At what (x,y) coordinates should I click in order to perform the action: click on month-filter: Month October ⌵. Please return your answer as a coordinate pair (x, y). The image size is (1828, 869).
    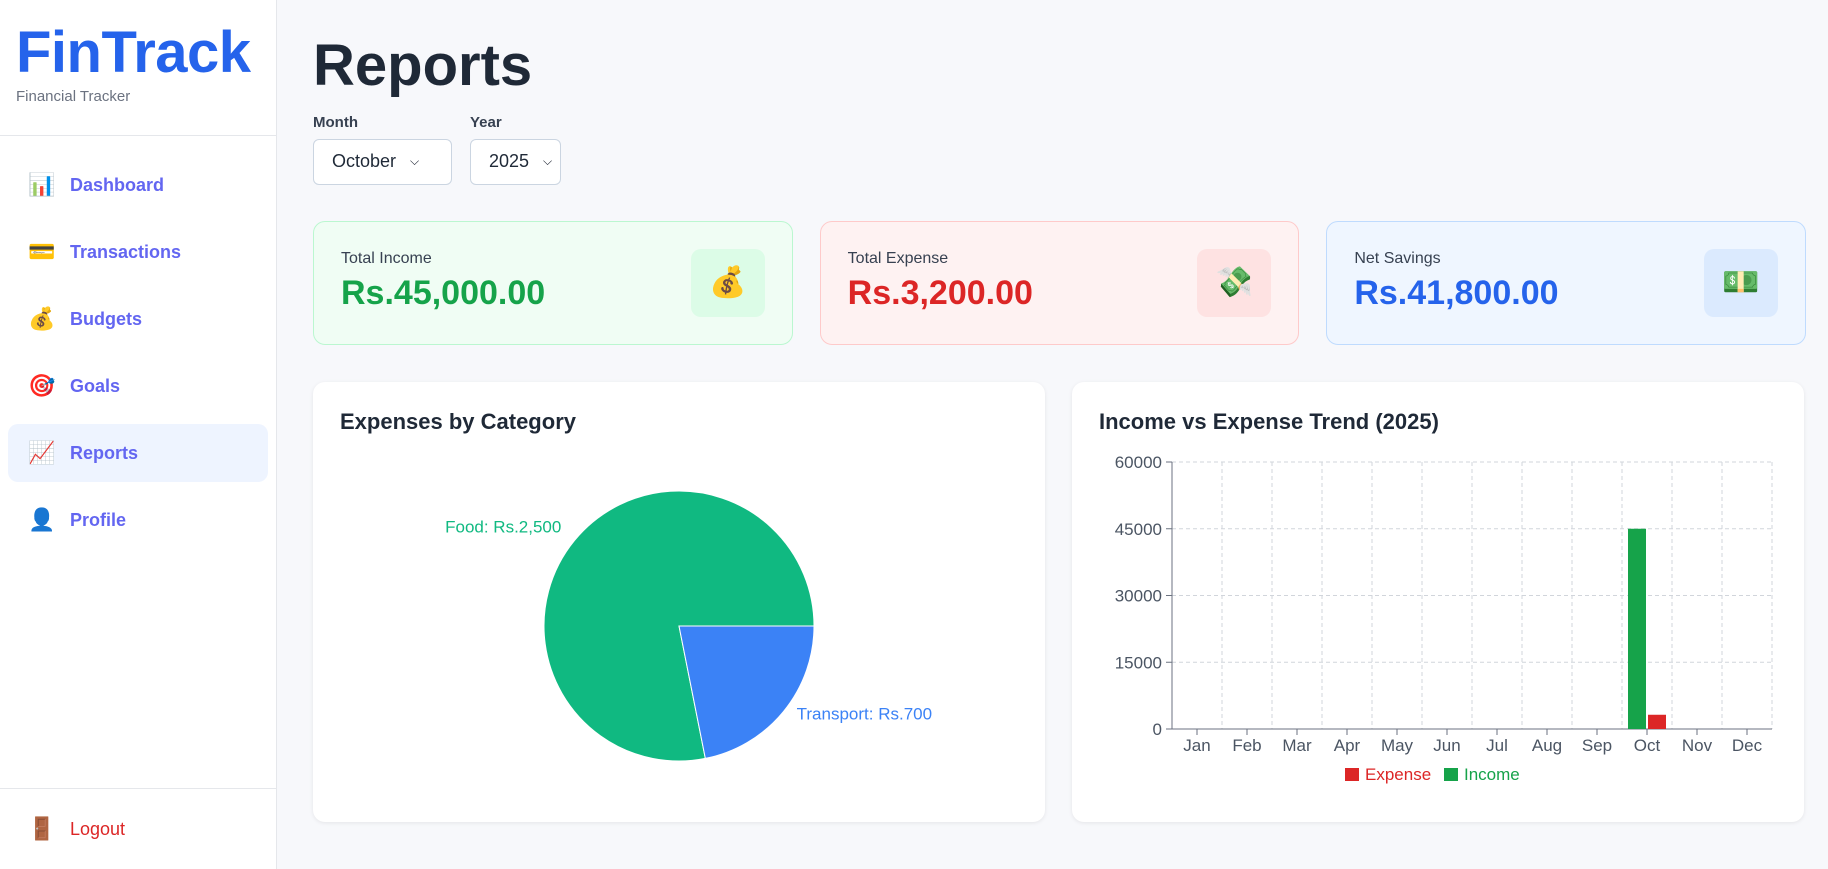
    Looking at the image, I should click on (382, 149).